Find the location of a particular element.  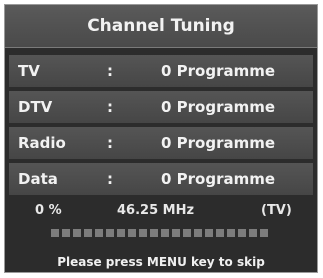

row-dtv: DTV : 0 Programme is located at coordinates (161, 107).